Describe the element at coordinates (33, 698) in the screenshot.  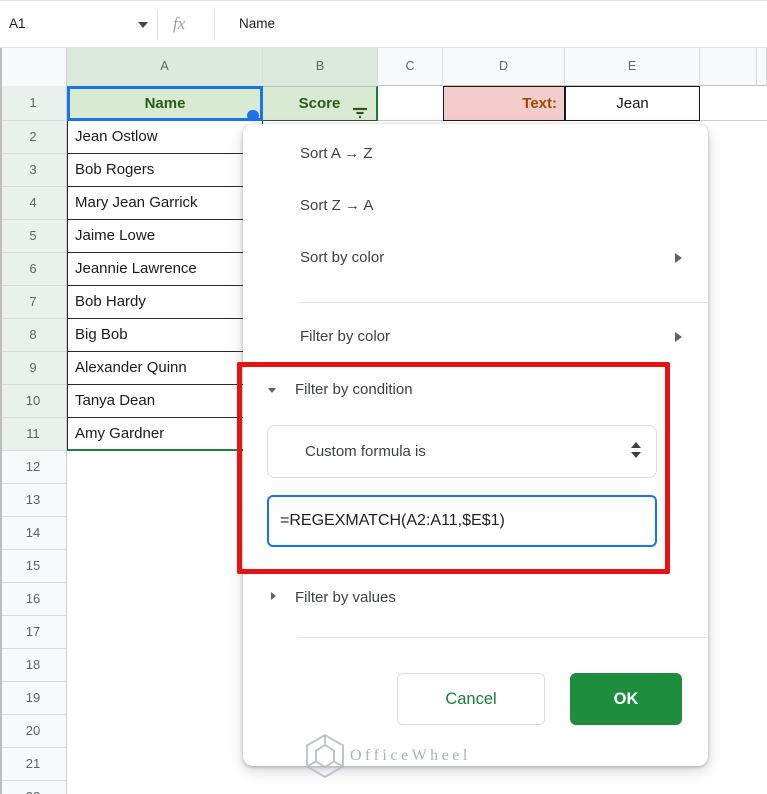
I see `row-header-19: 19` at that location.